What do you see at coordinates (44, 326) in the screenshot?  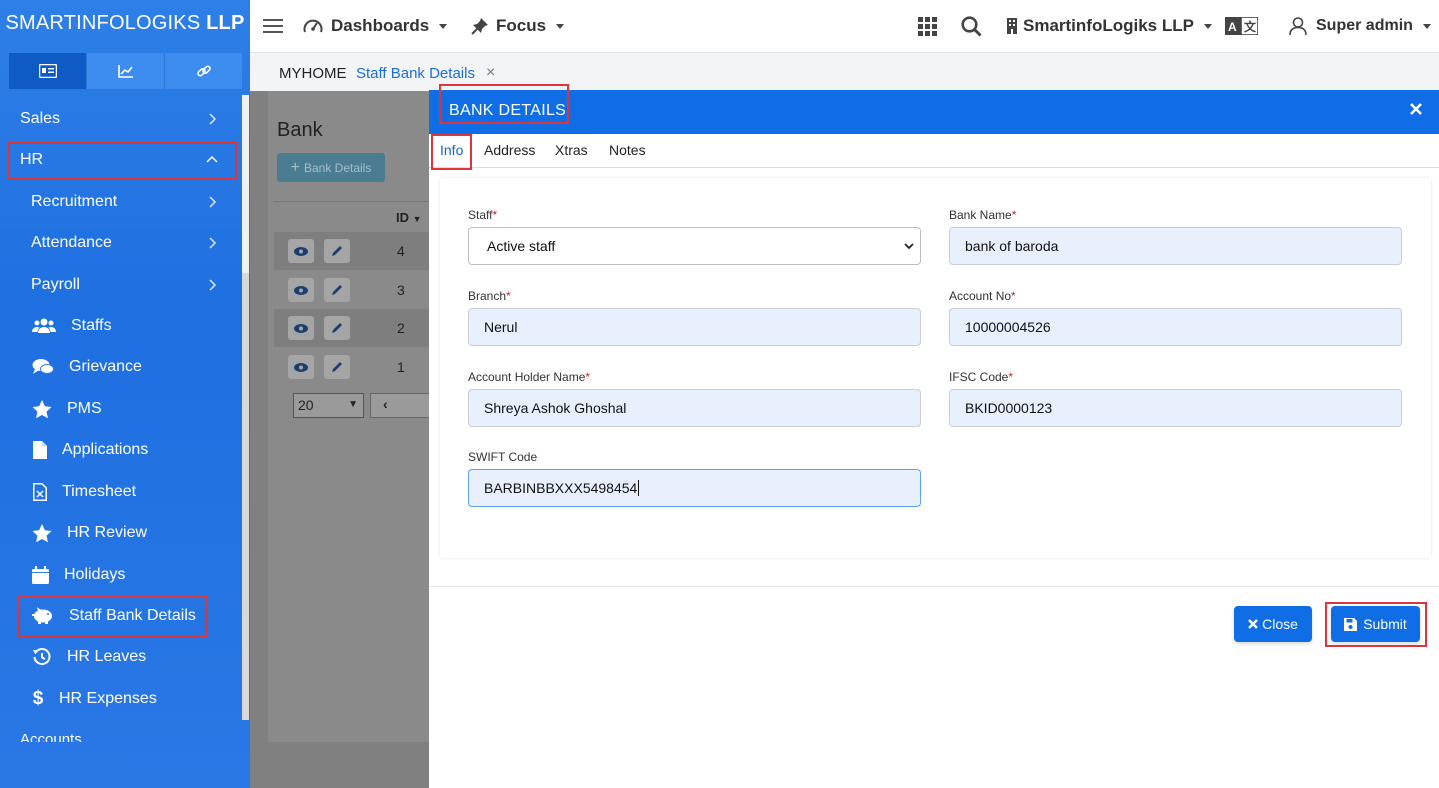 I see `users-icon` at bounding box center [44, 326].